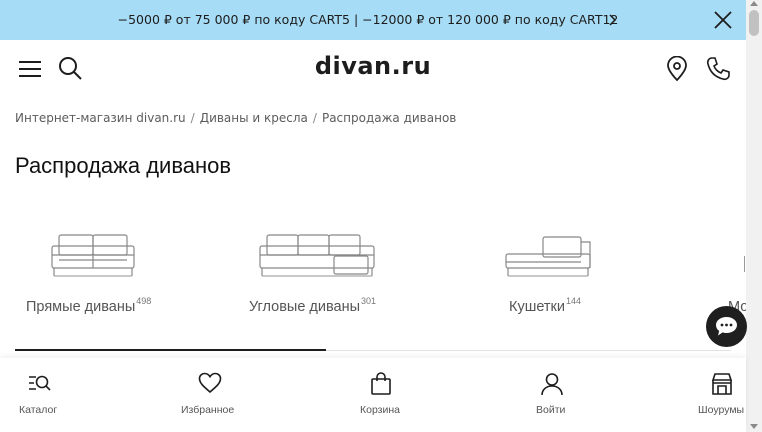 This screenshot has width=762, height=432. I want to click on nav-catalog: Каталог, so click(39, 395).